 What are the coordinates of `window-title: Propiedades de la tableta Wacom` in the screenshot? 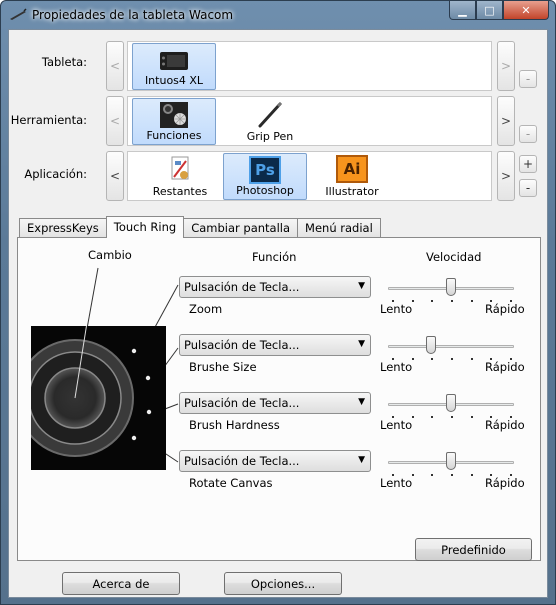 It's located at (133, 15).